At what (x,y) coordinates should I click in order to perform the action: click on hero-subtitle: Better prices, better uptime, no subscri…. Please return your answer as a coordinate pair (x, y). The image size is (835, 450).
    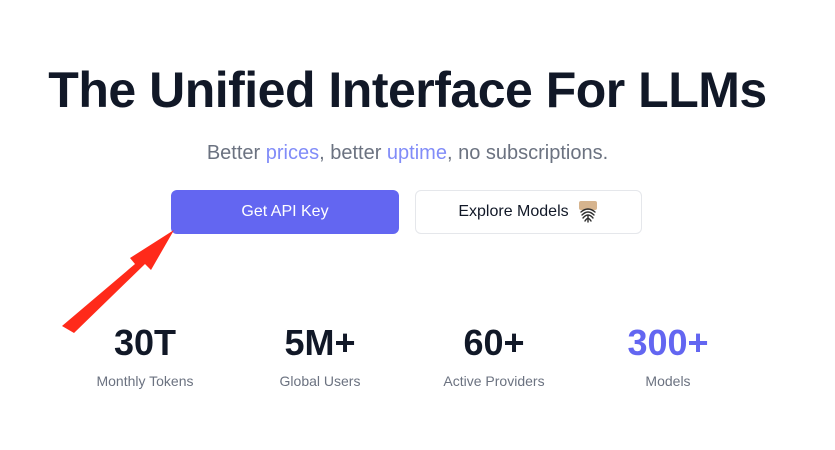
    Looking at the image, I should click on (407, 153).